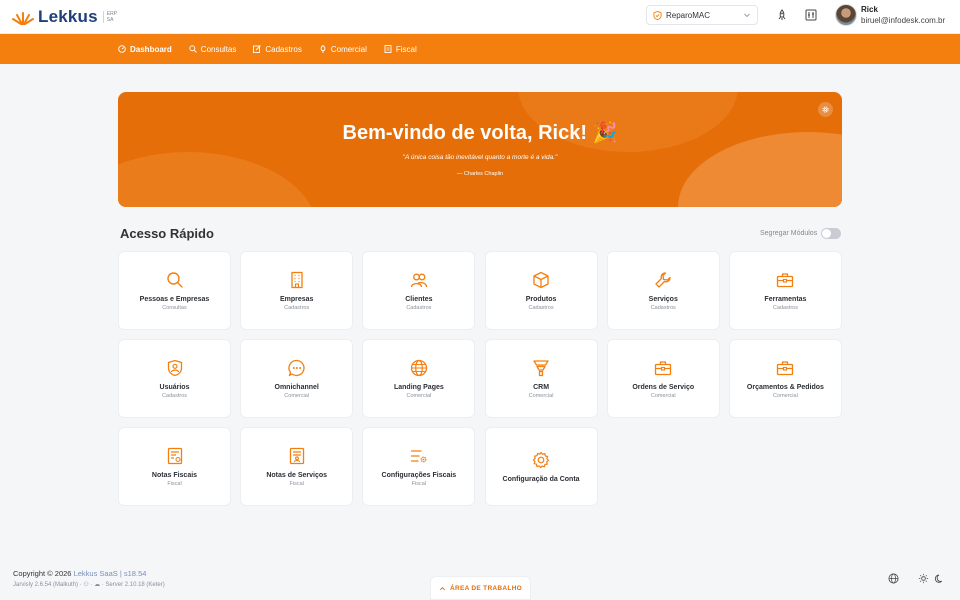 This screenshot has width=960, height=600. I want to click on nav-item-fiscal: Fiscal, so click(400, 49).